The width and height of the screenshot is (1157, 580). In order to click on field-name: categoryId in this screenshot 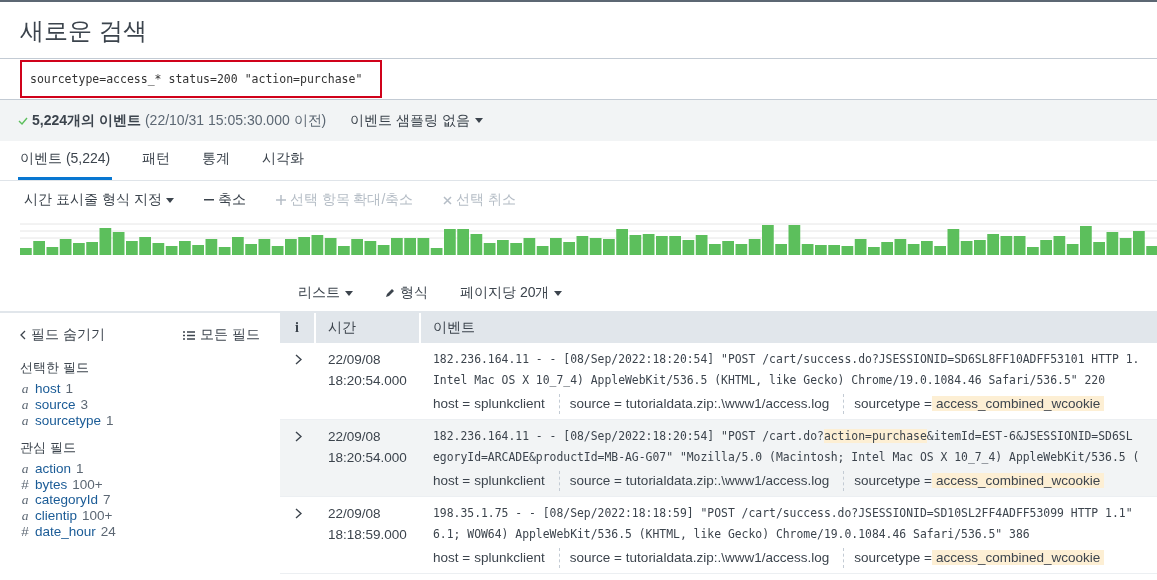, I will do `click(67, 500)`.